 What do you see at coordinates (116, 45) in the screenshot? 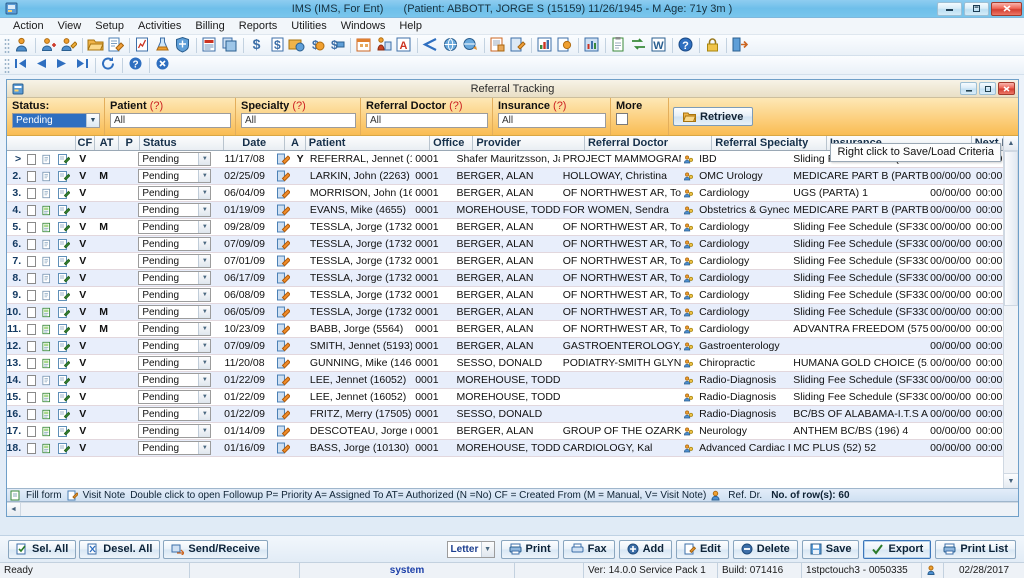
I see `note-edit-icon` at bounding box center [116, 45].